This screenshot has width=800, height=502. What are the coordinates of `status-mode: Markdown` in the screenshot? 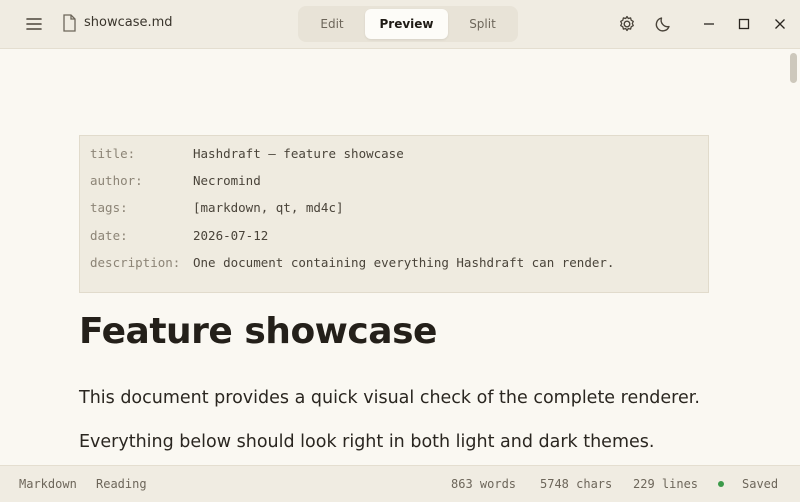 It's located at (48, 484).